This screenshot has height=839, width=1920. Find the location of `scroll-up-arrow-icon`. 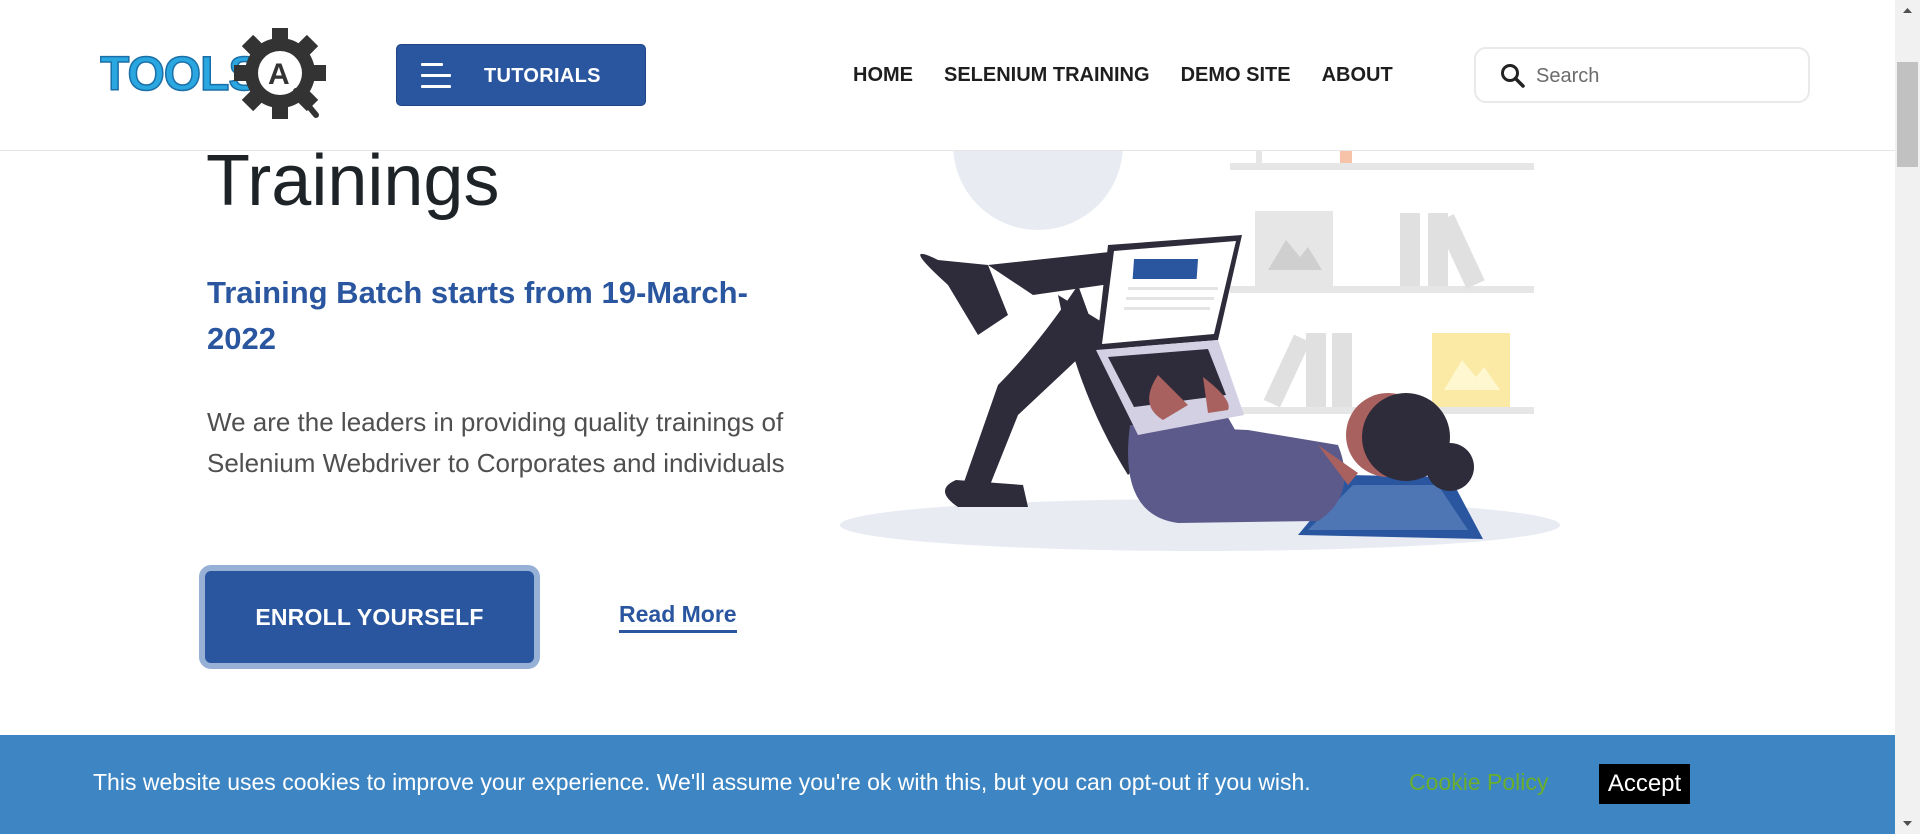

scroll-up-arrow-icon is located at coordinates (1907, 10).